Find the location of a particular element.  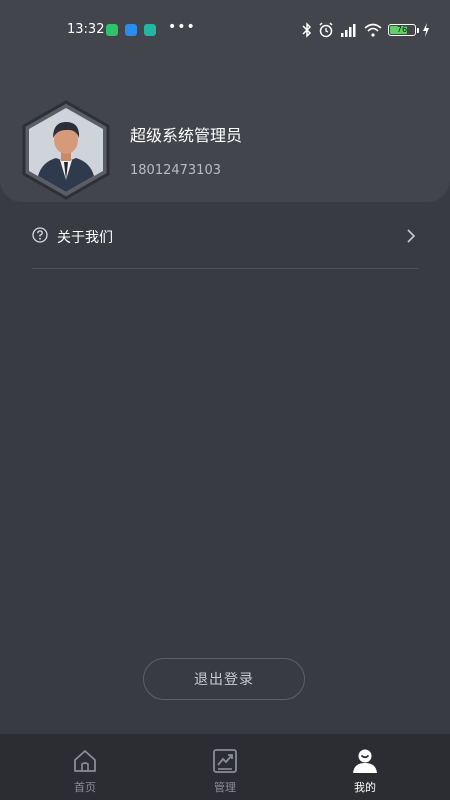

menu-divider is located at coordinates (225, 268).